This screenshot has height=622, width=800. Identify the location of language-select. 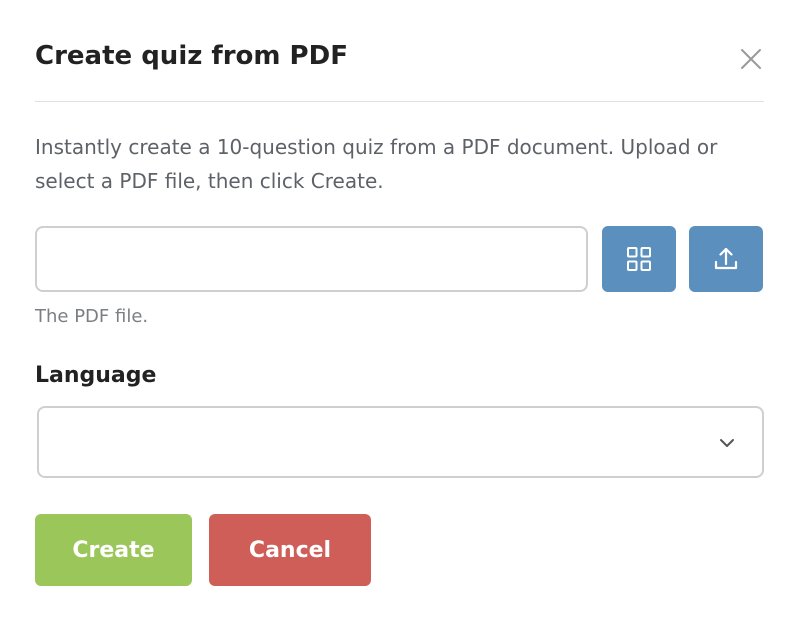
(400, 442).